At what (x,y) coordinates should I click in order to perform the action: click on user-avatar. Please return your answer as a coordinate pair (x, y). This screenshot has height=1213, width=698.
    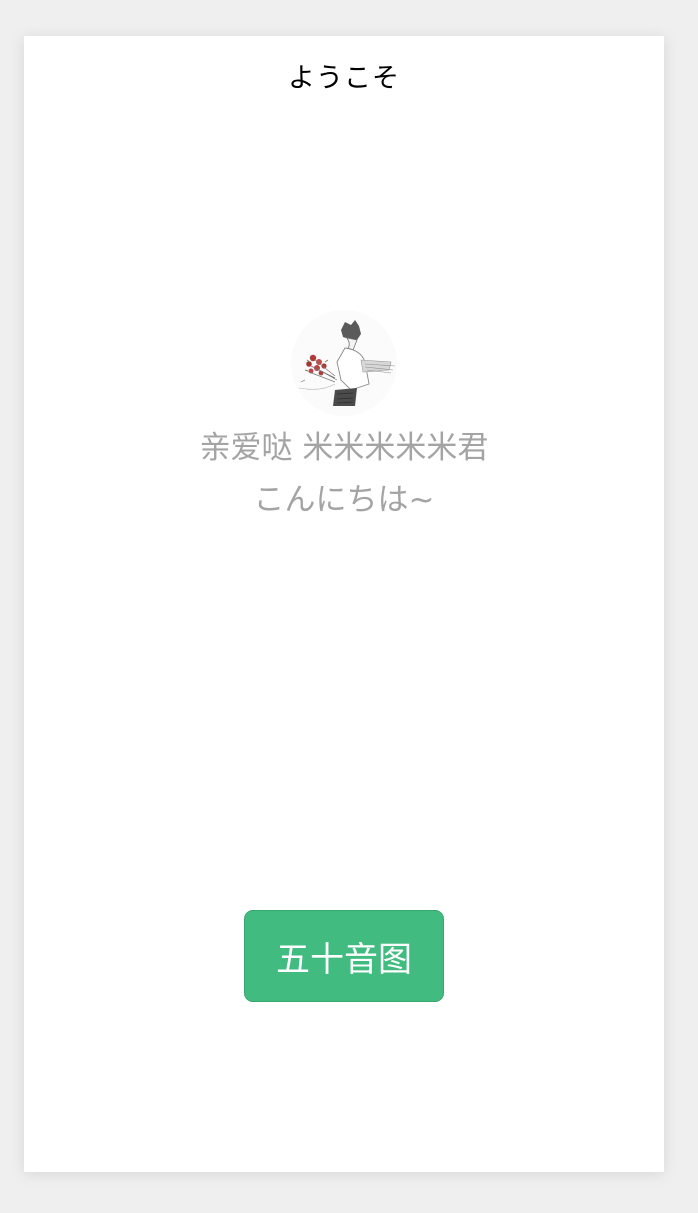
    Looking at the image, I should click on (344, 363).